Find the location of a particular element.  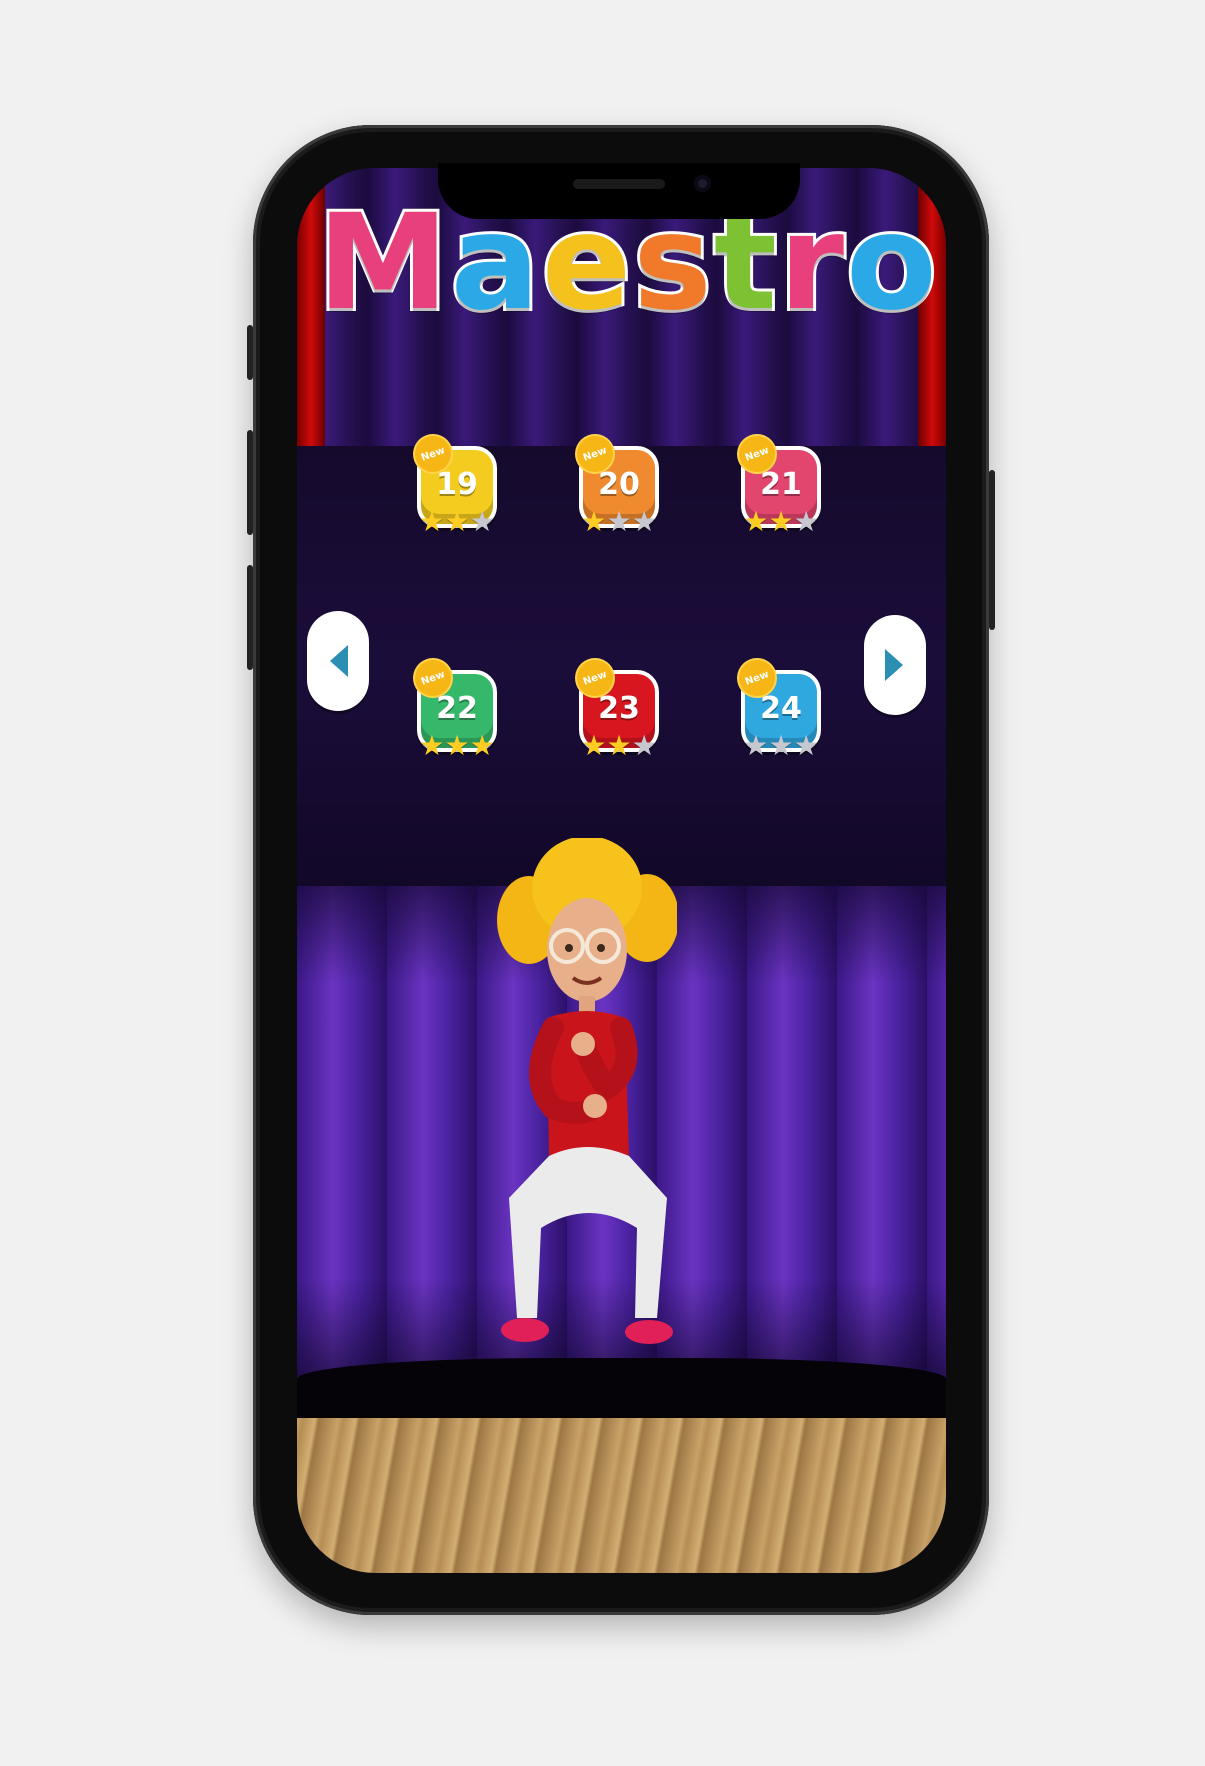

level-button-19: 19 New ★ ★ ★ is located at coordinates (453, 484).